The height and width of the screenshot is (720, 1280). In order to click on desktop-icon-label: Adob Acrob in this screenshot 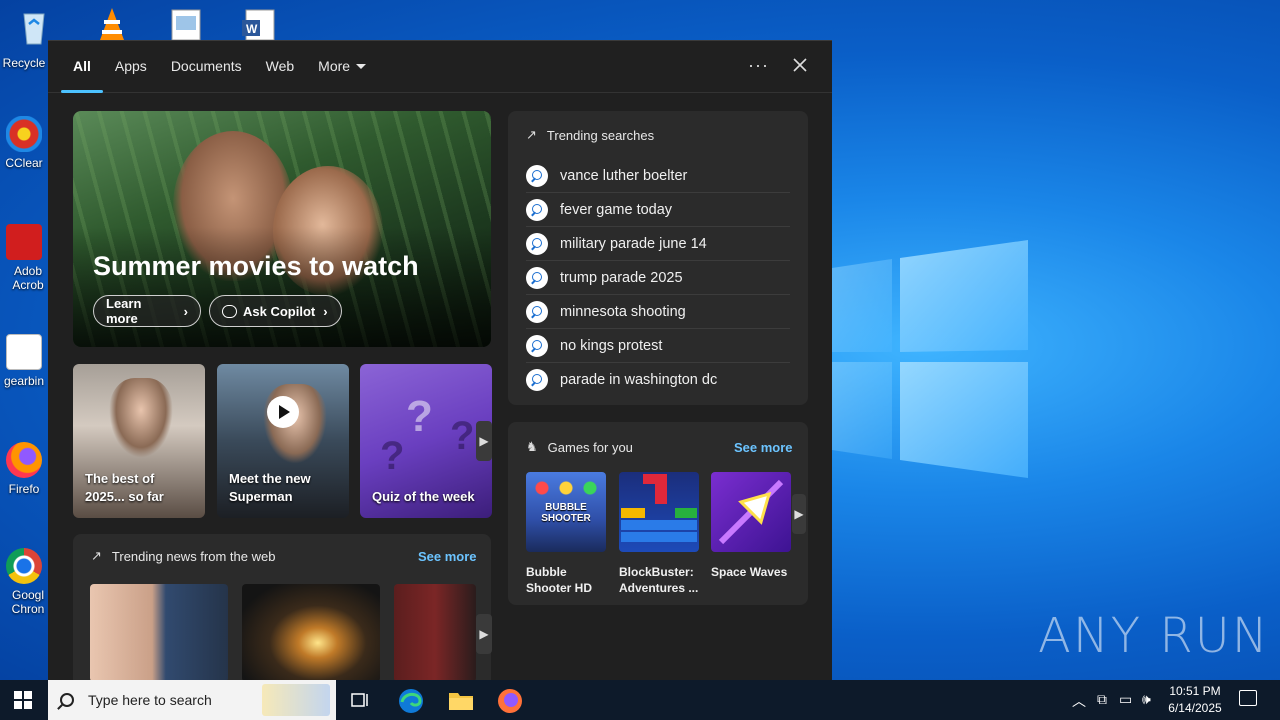, I will do `click(28, 278)`.